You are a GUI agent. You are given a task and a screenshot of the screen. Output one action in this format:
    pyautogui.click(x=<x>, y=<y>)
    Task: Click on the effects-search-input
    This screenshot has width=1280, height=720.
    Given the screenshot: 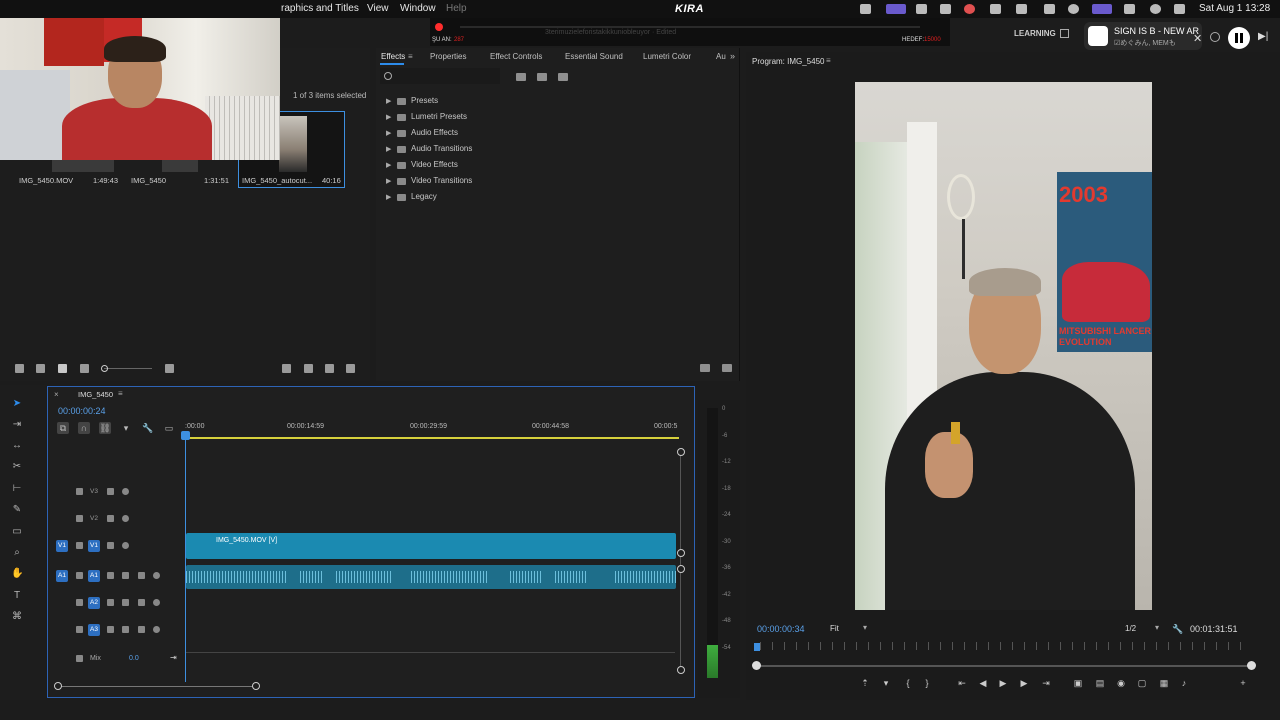 What is the action you would take?
    pyautogui.click(x=440, y=76)
    